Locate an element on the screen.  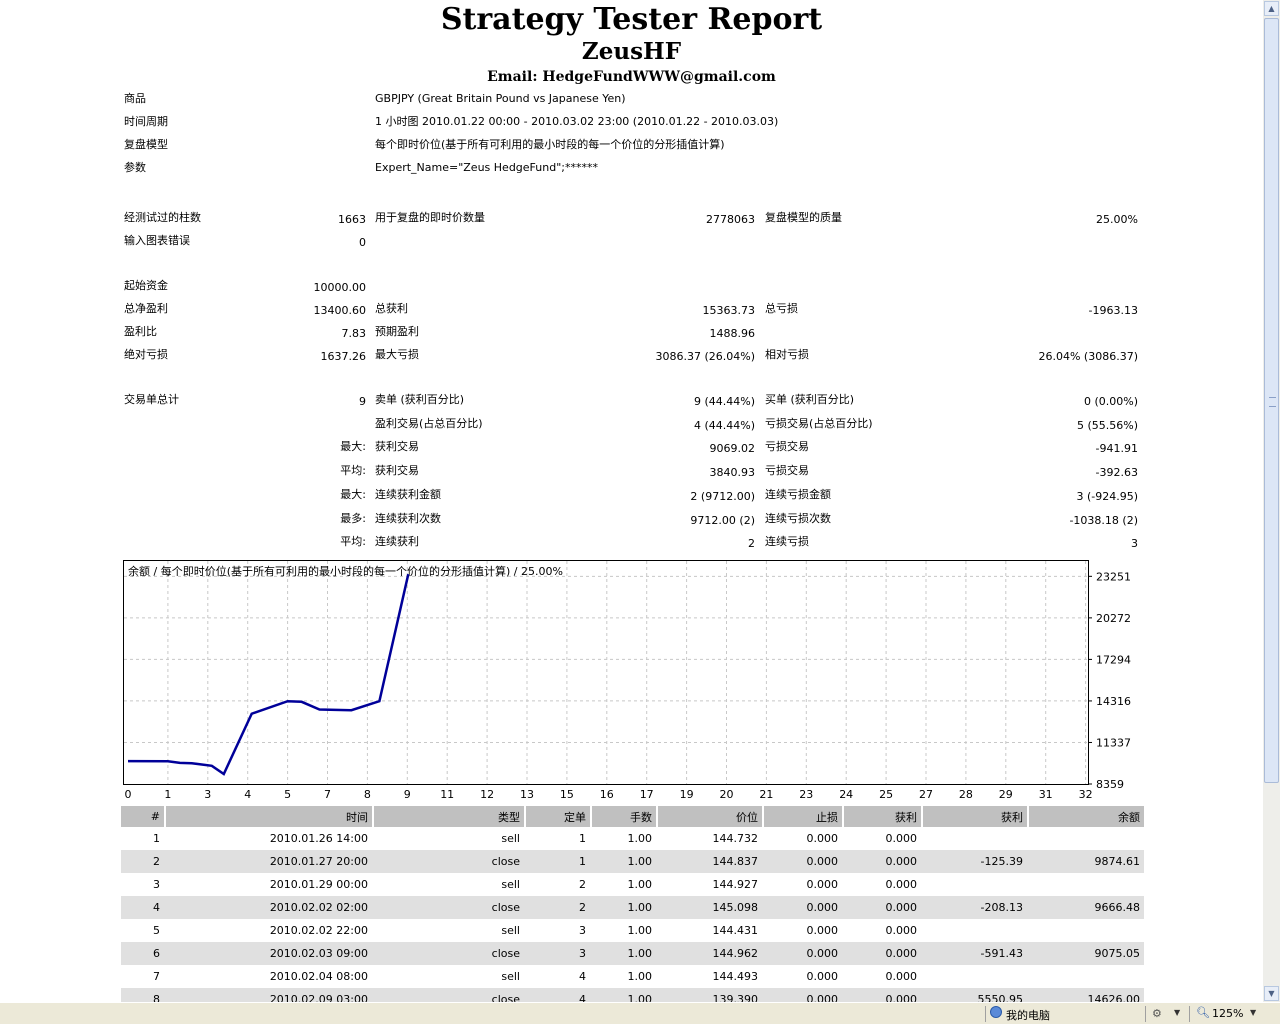
grip-icon is located at coordinates (1272, 402).